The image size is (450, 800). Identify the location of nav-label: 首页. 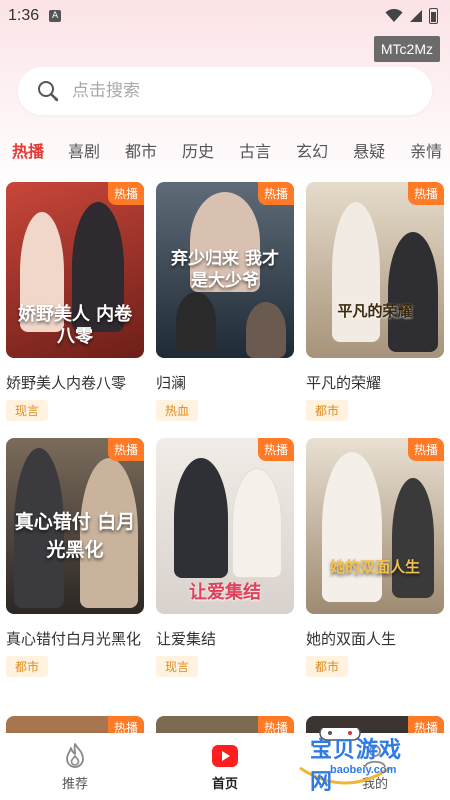
(224, 784).